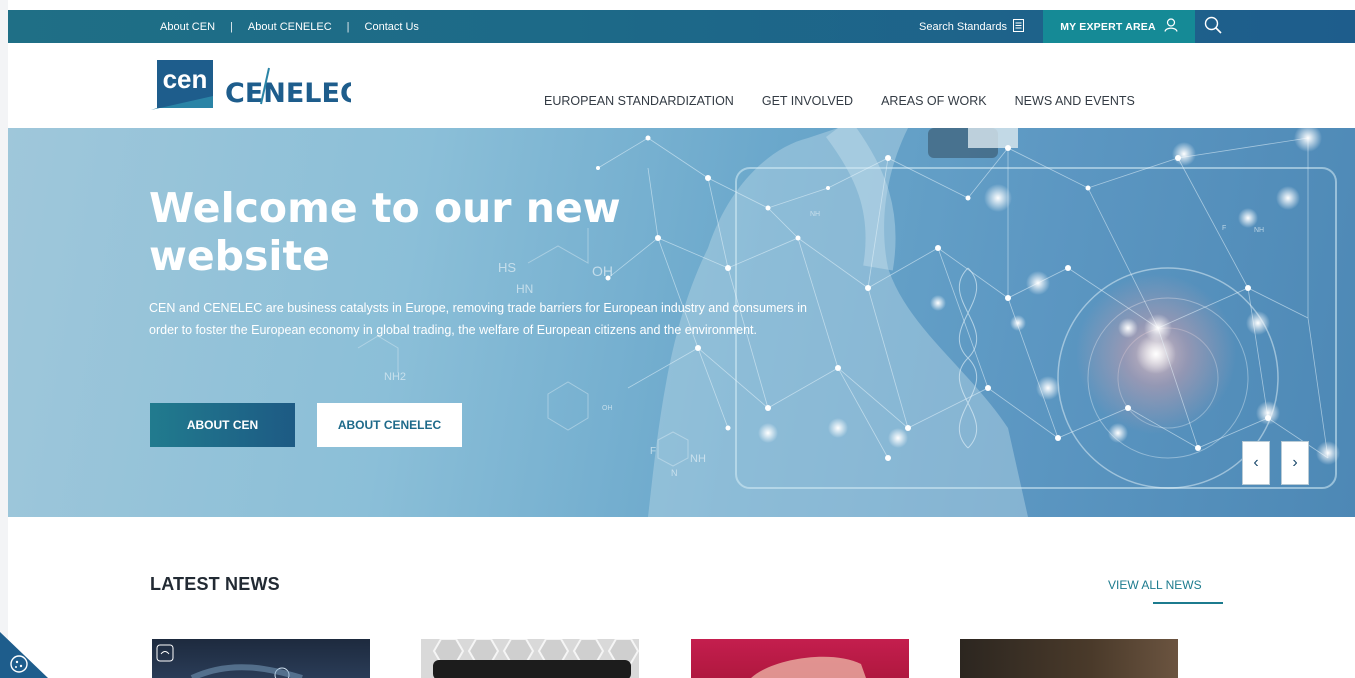 The height and width of the screenshot is (678, 1355). I want to click on search-icon, so click(1213, 26).